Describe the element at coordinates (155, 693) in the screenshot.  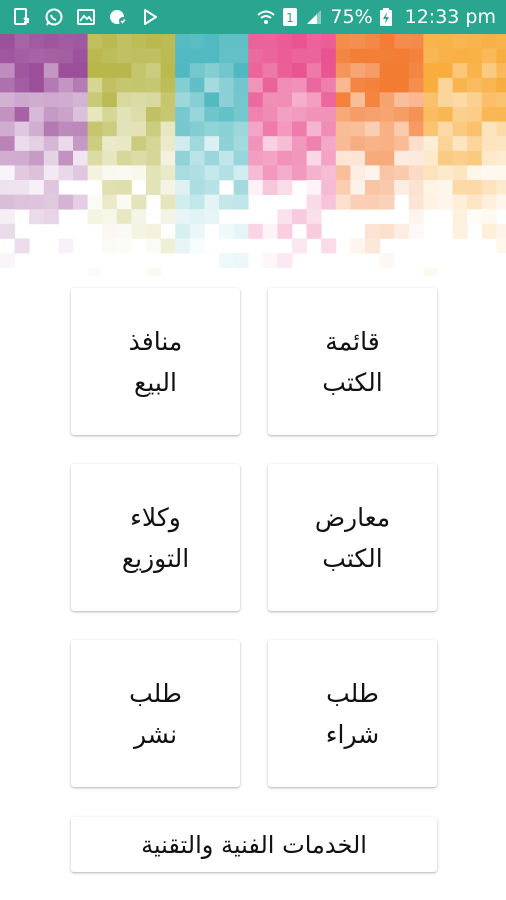
I see `publish-request-line1: طلب` at that location.